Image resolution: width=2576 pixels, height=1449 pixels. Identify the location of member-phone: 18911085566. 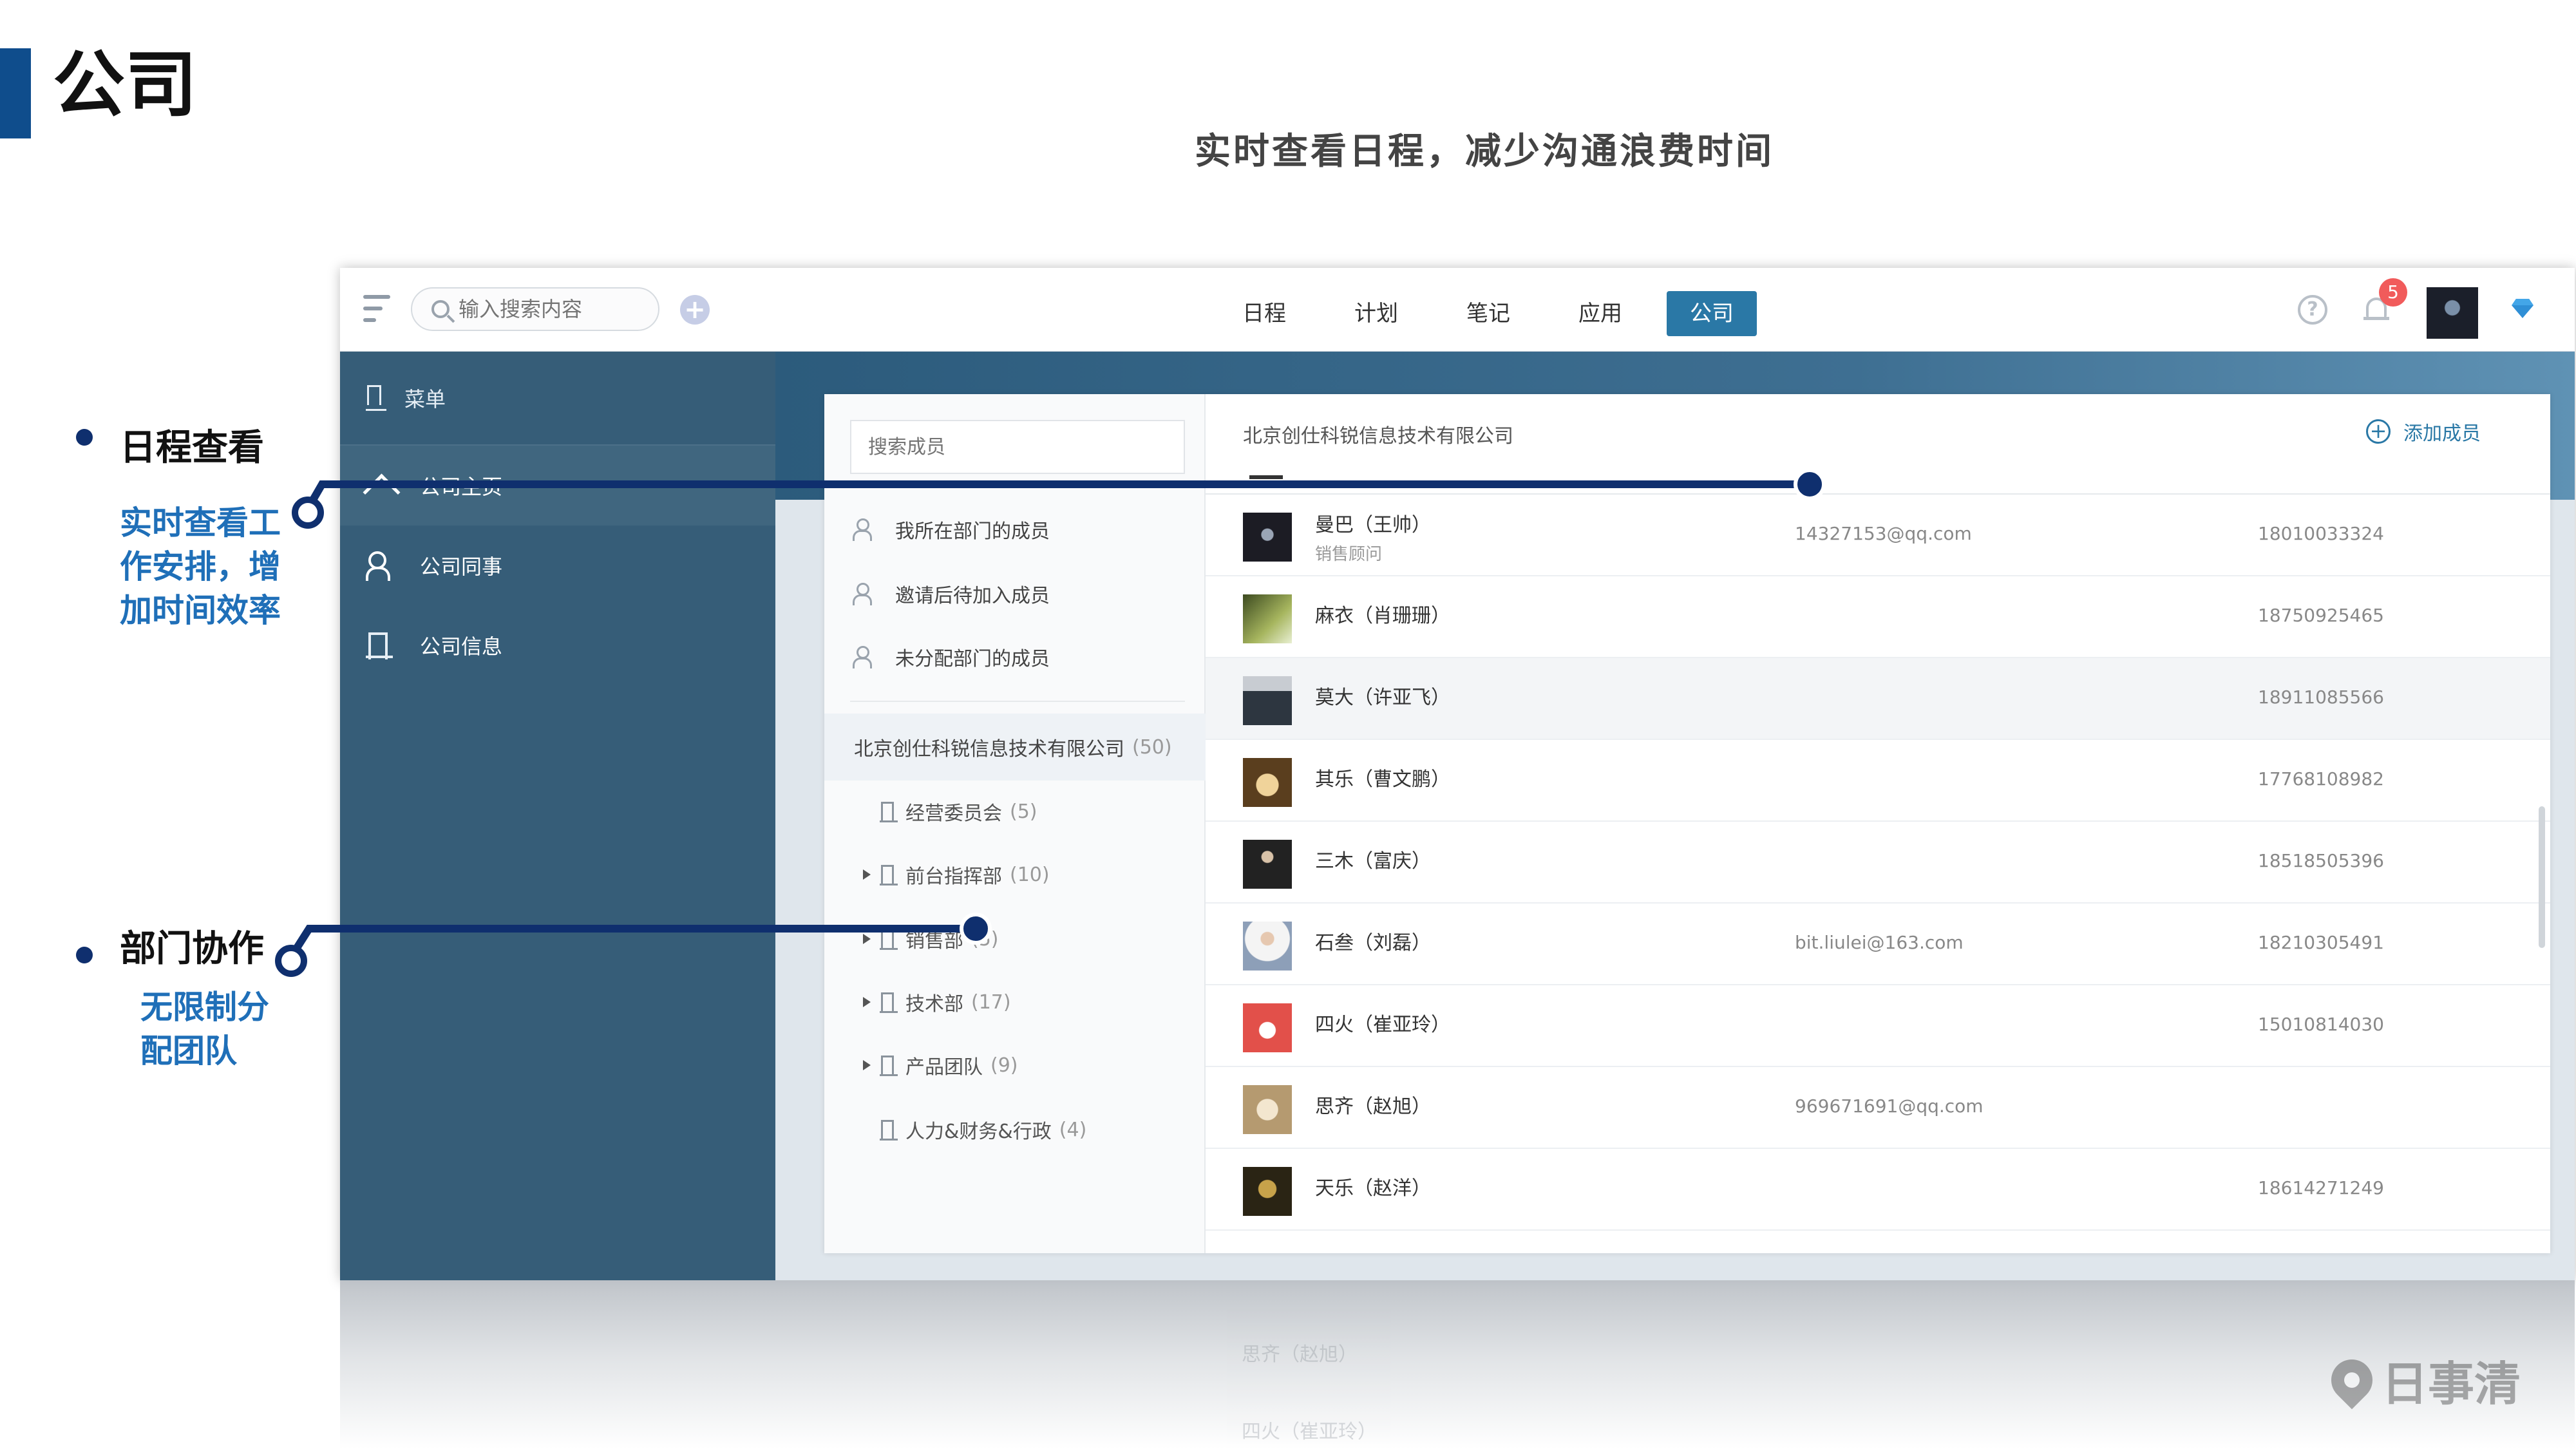
(2321, 697).